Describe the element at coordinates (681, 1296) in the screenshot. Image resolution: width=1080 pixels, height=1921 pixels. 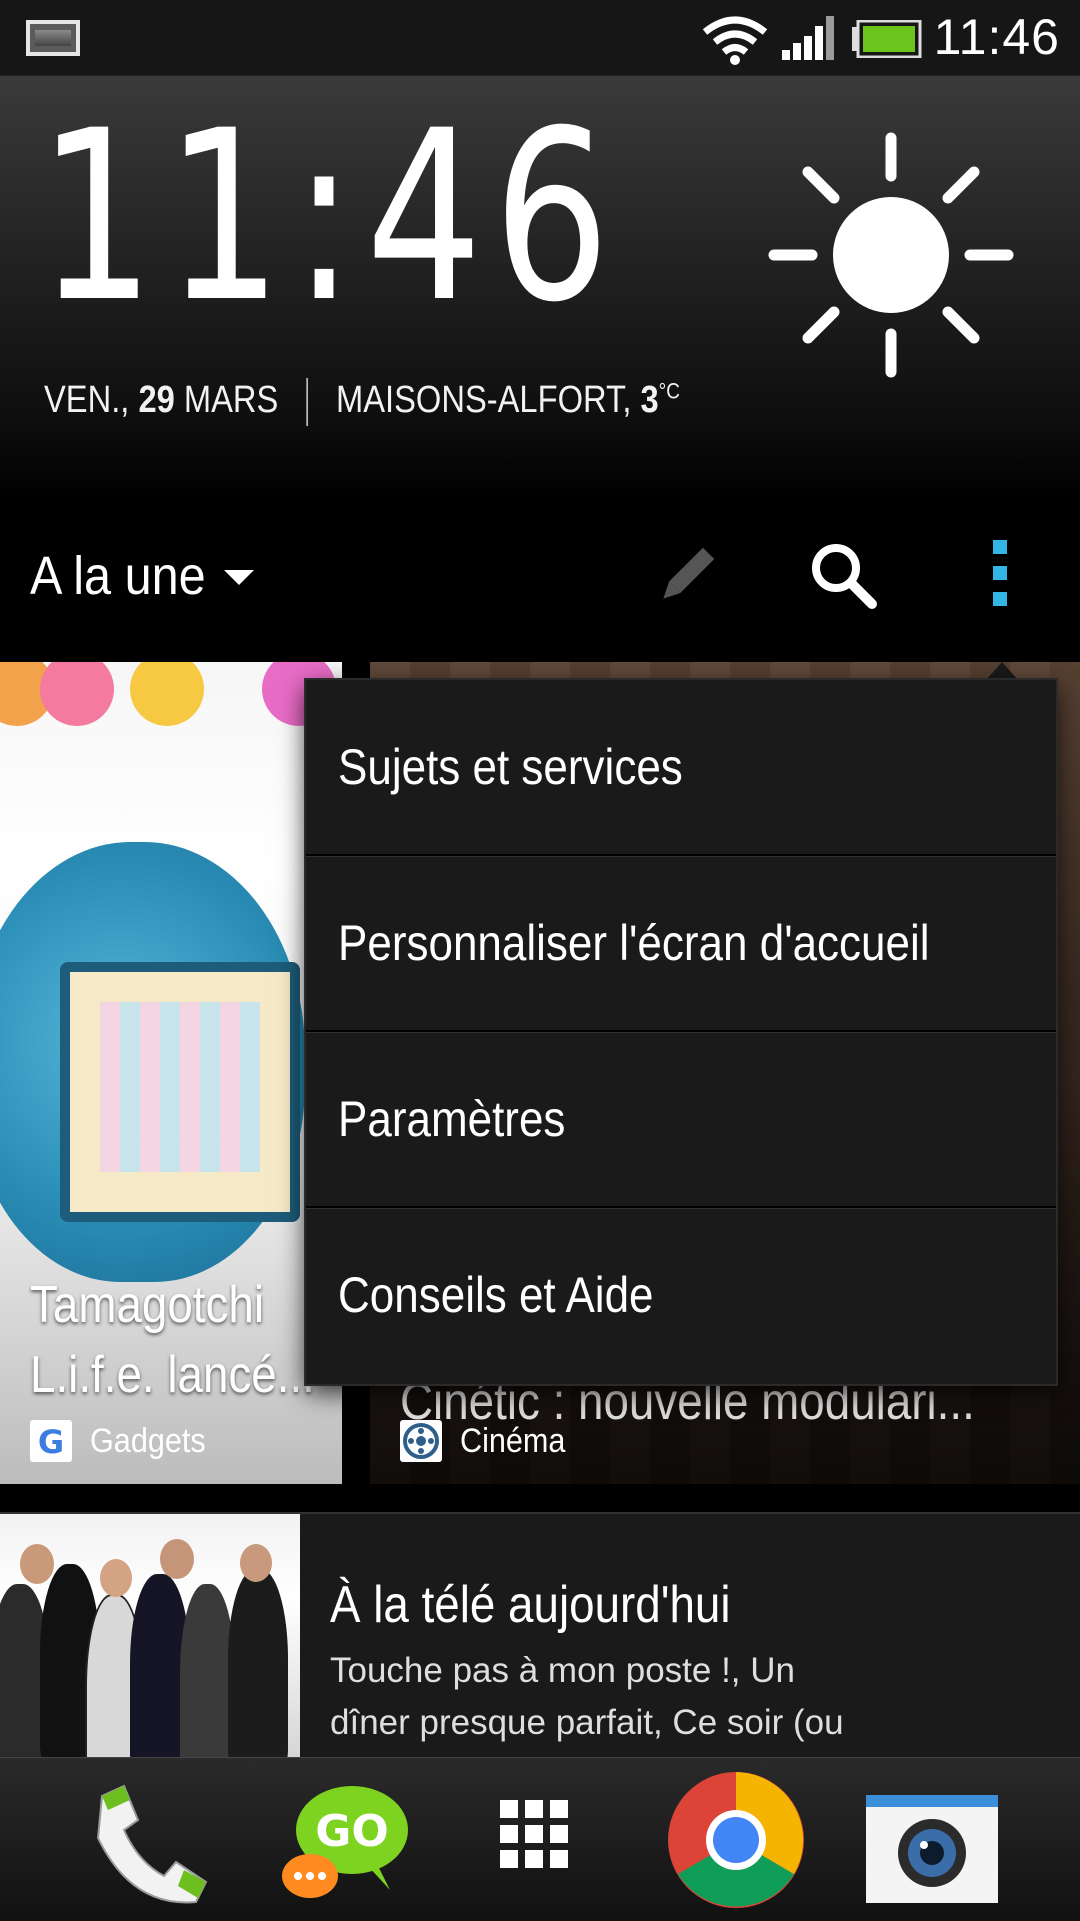
I see `menu-item-tips-help: Conseils et Aide` at that location.